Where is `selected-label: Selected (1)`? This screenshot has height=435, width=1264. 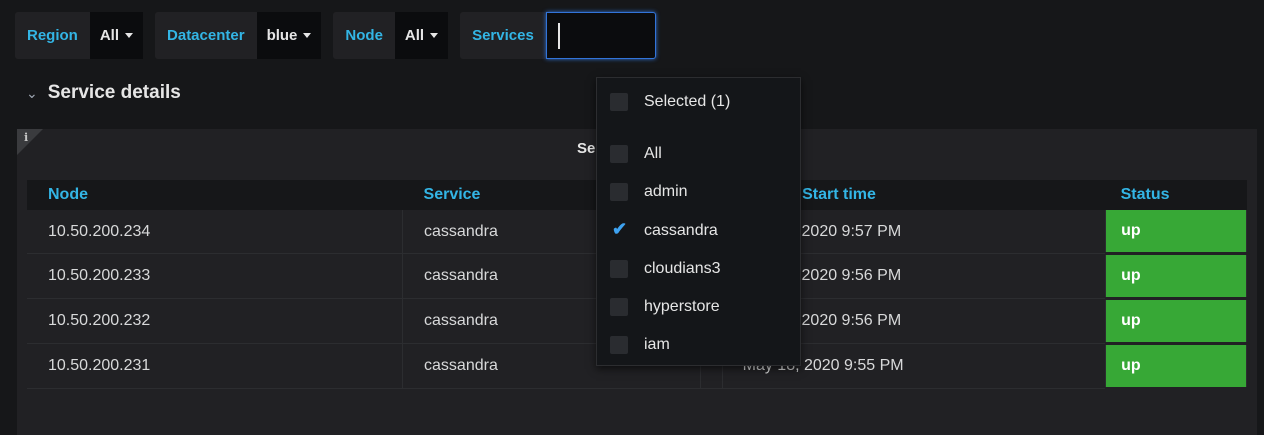
selected-label: Selected (1) is located at coordinates (687, 101).